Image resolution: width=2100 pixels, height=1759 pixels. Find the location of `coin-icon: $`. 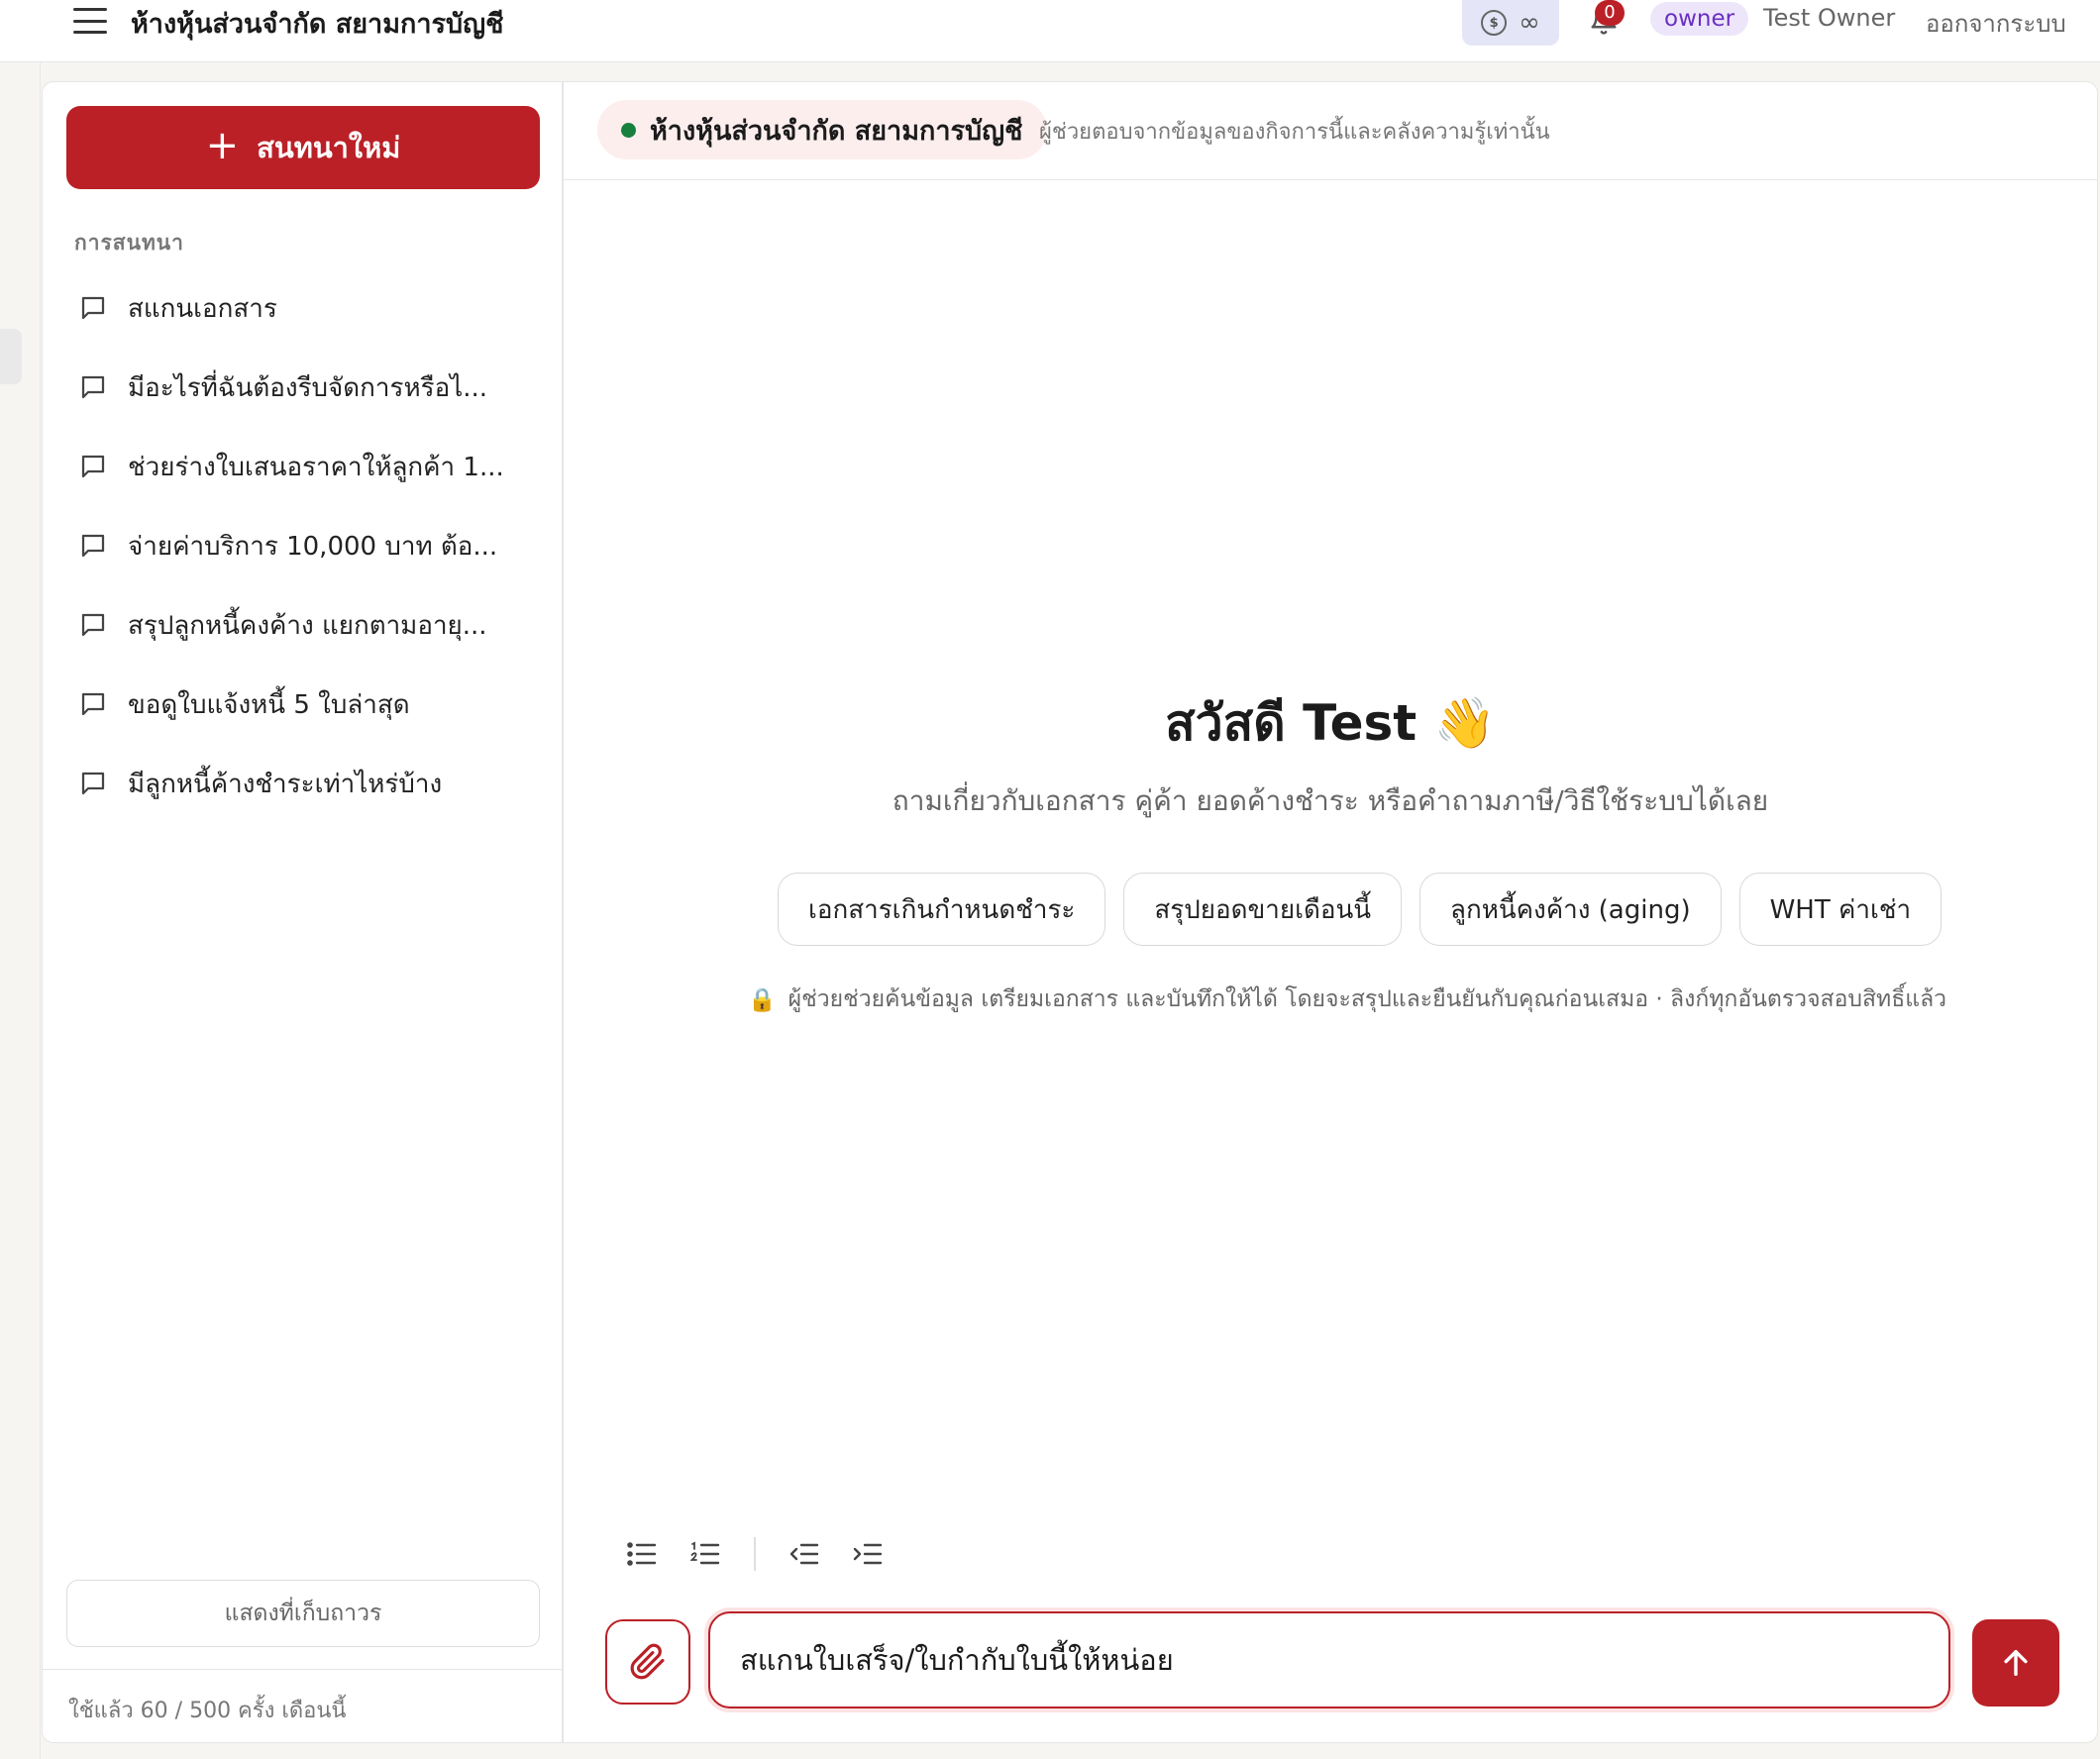

coin-icon: $ is located at coordinates (1494, 23).